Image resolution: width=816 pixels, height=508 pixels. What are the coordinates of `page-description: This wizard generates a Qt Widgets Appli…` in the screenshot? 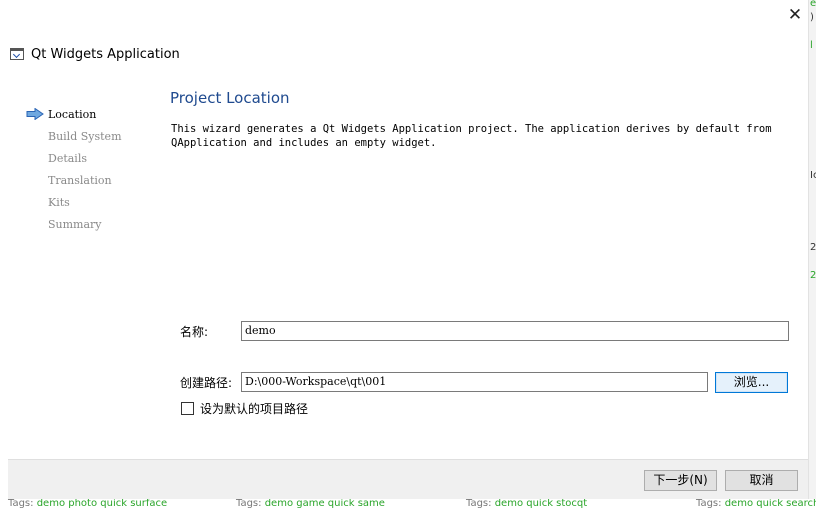 It's located at (481, 136).